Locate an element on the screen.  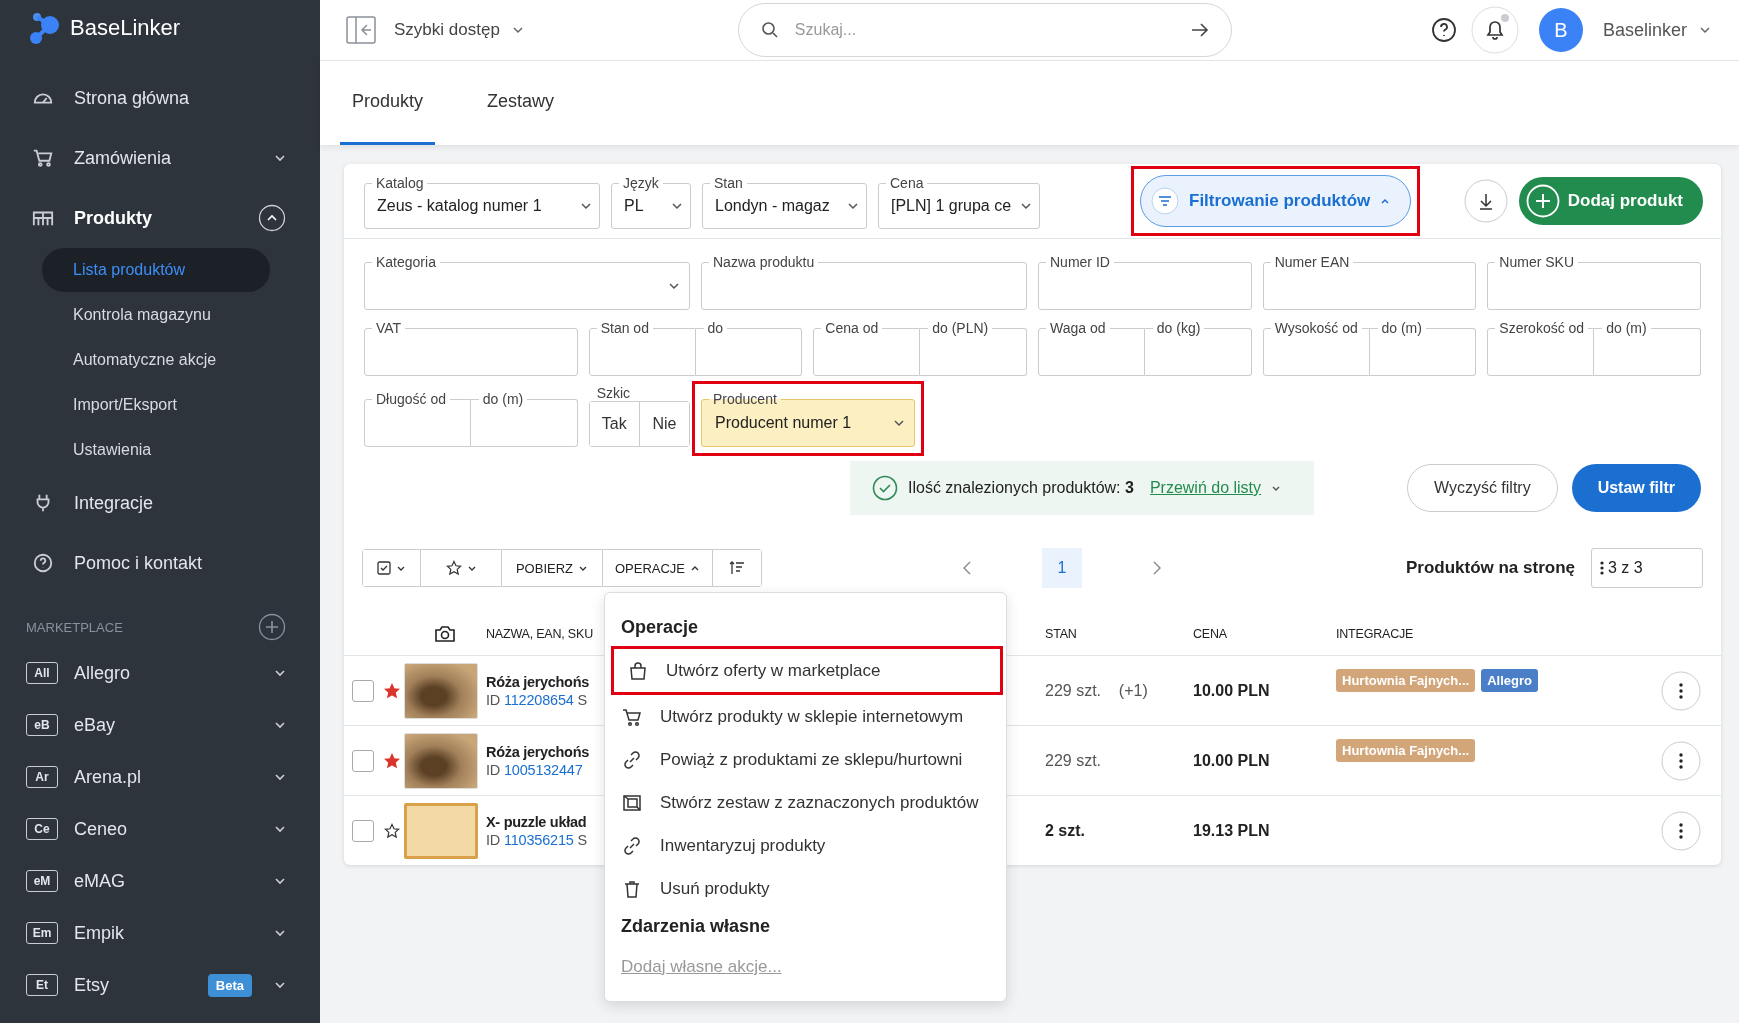
field-label: Numer SKU is located at coordinates (1536, 262).